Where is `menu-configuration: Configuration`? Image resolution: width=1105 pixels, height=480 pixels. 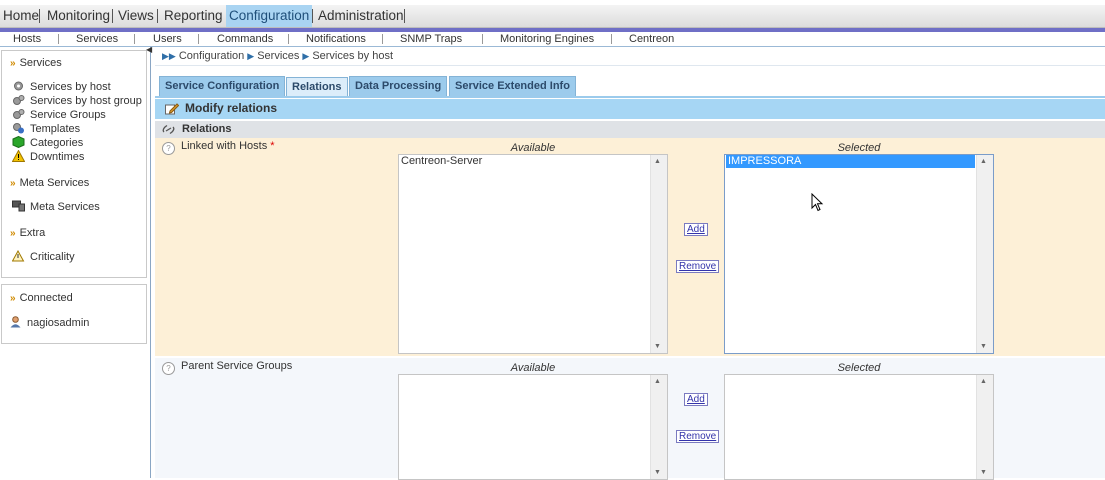
menu-configuration: Configuration is located at coordinates (269, 16).